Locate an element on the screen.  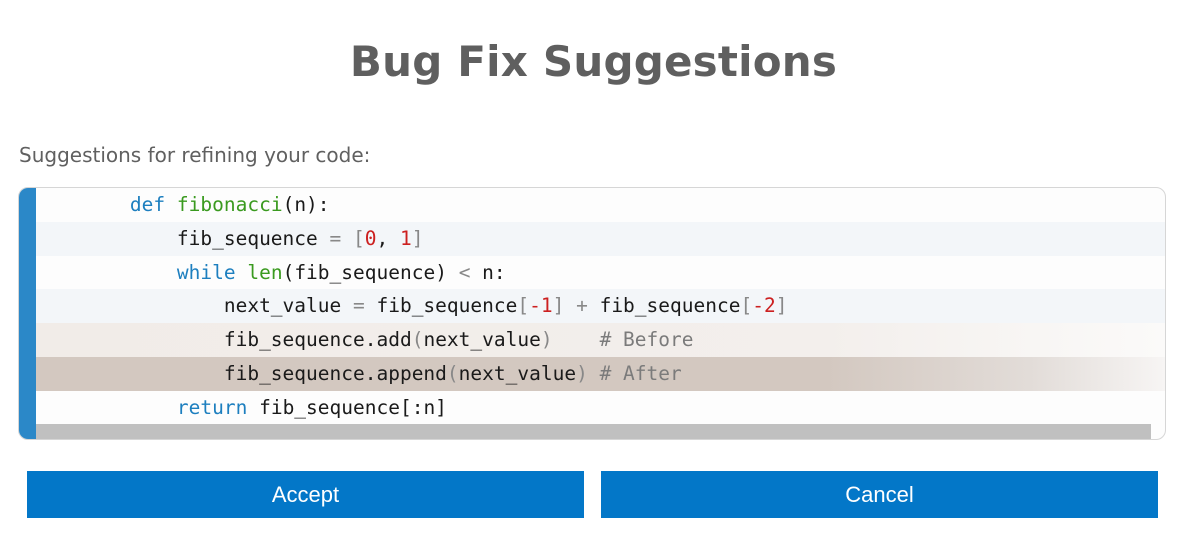
page-title: Bug Fix Suggestions is located at coordinates (593, 61).